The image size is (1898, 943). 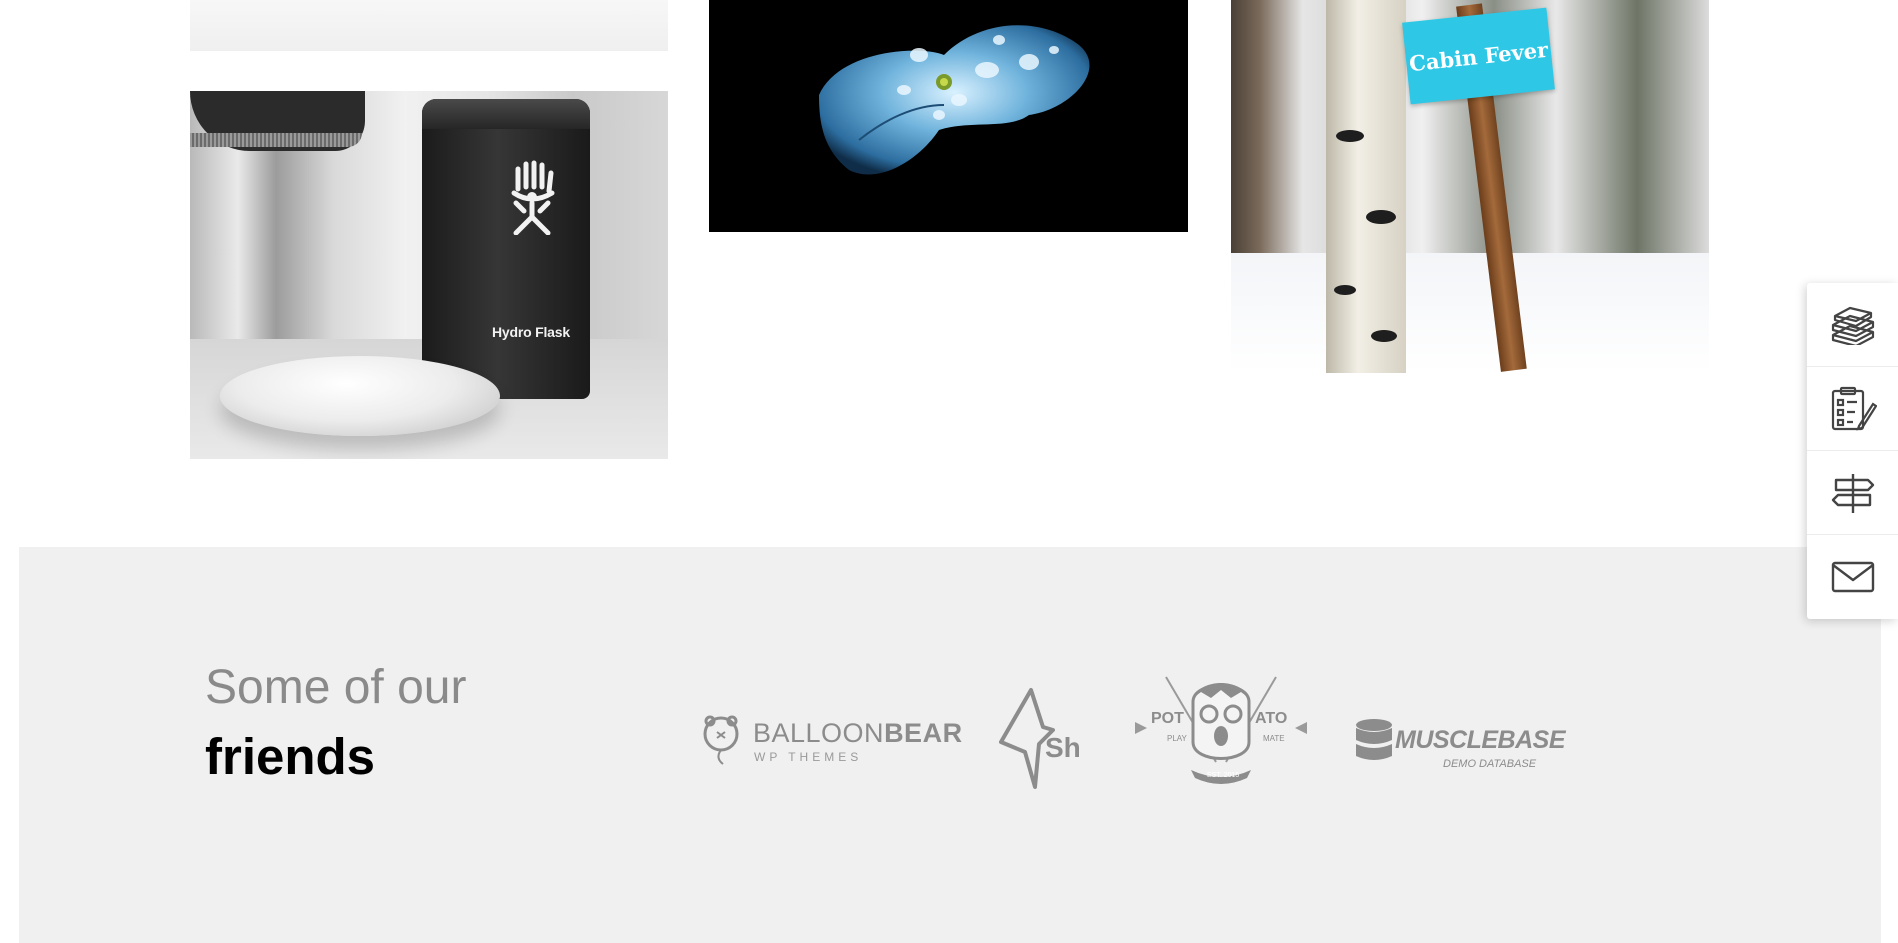 What do you see at coordinates (1063, 747) in the screenshot?
I see `logo-sh-text: Sh` at bounding box center [1063, 747].